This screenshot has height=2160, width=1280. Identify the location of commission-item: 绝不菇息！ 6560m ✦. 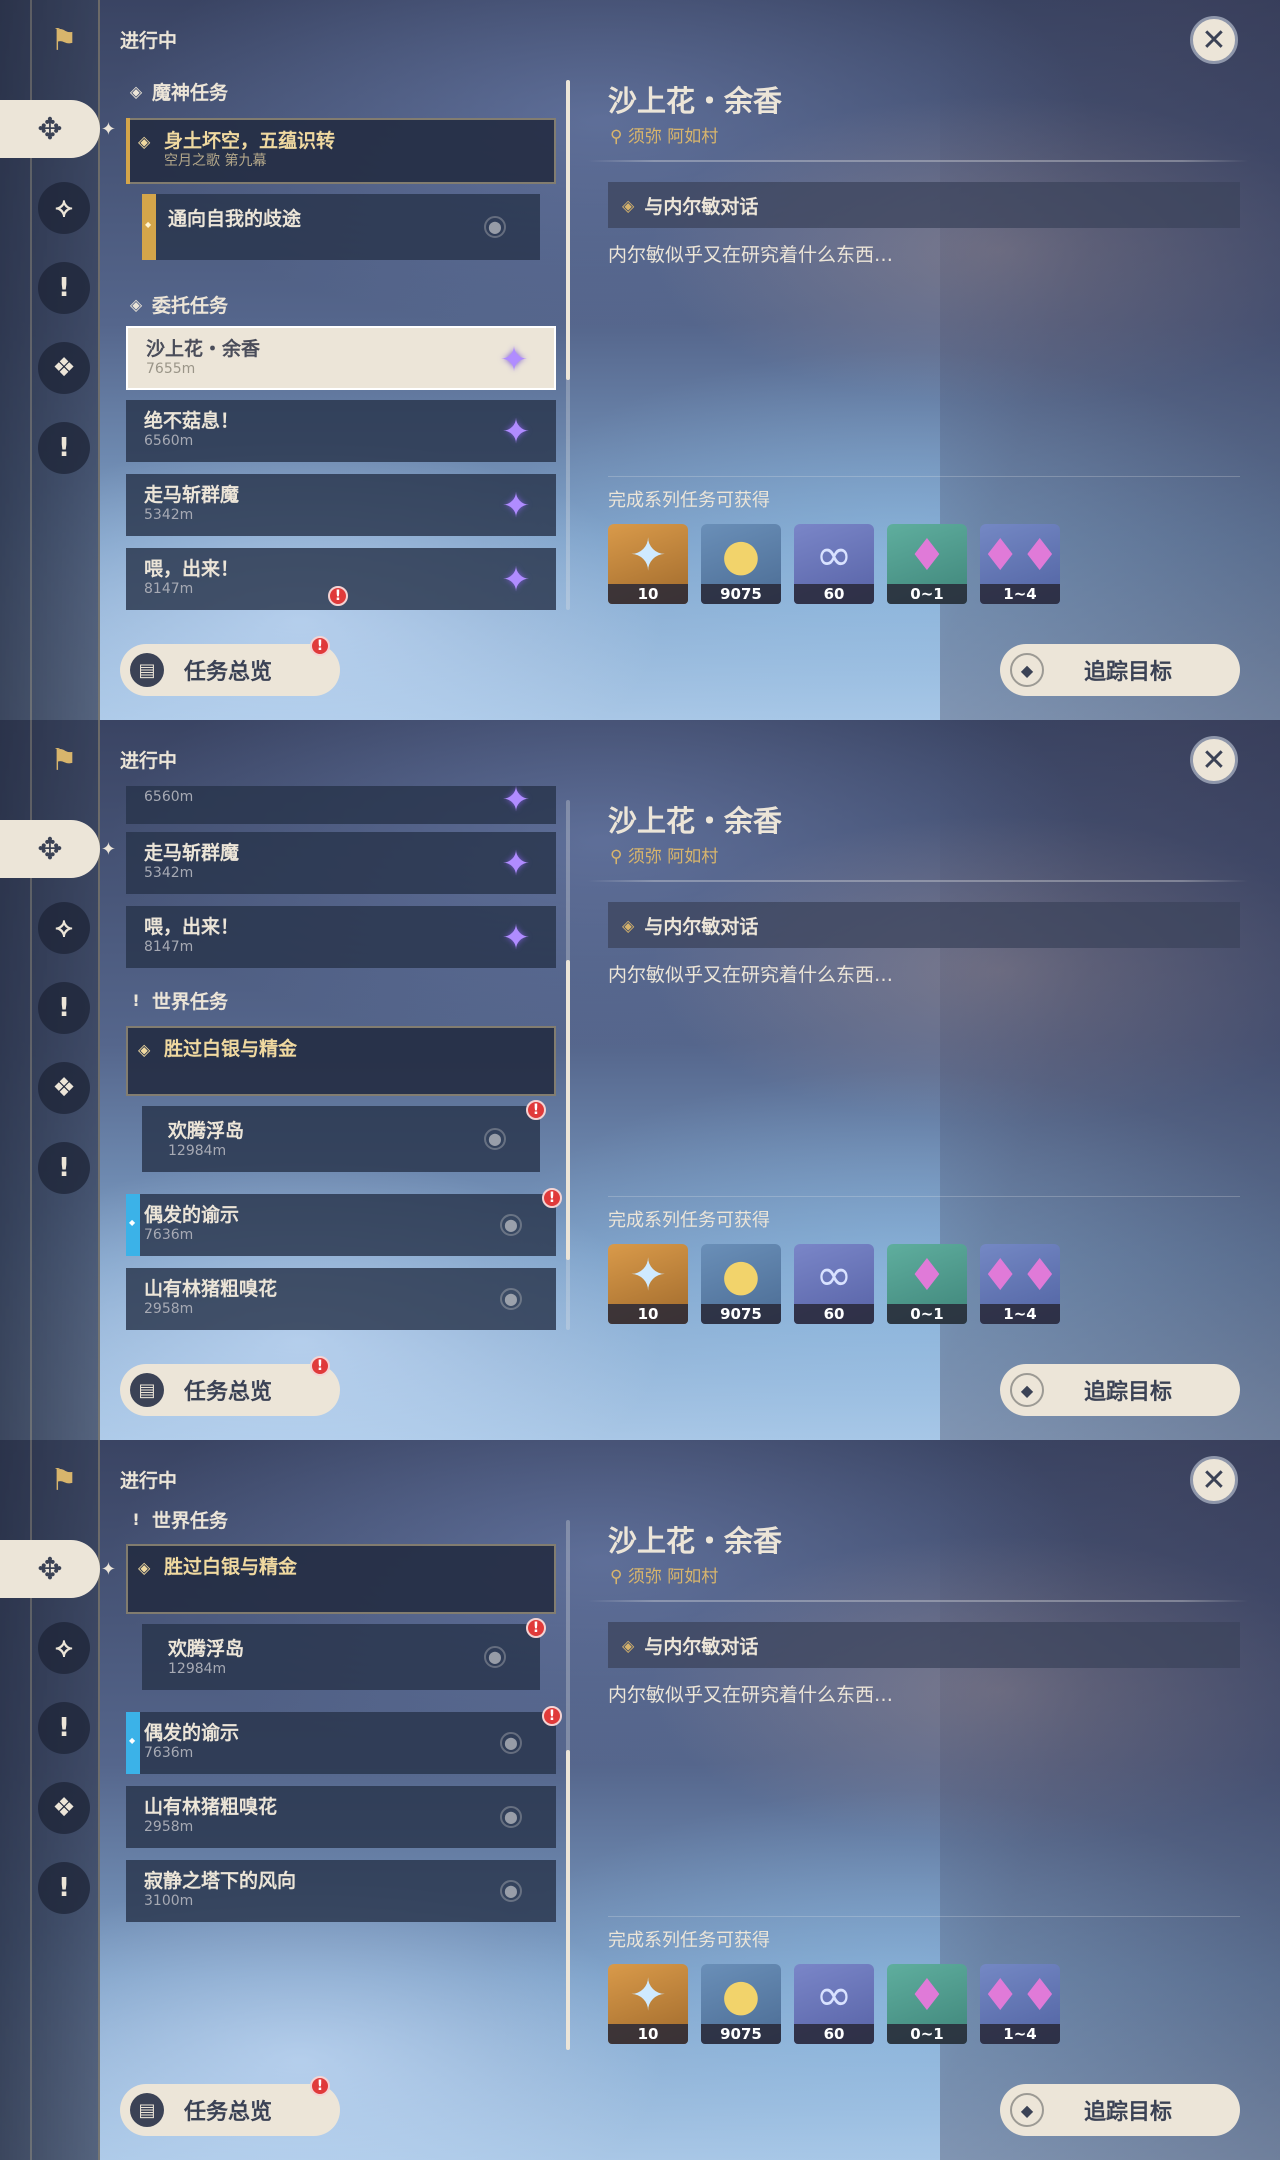
(341, 431).